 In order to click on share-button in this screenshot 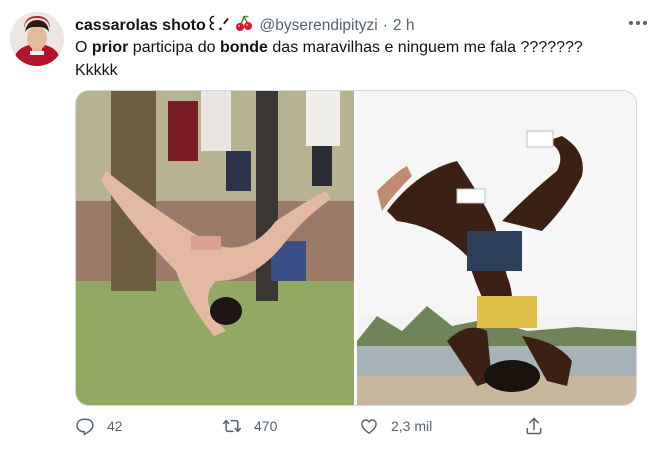, I will do `click(540, 426)`.